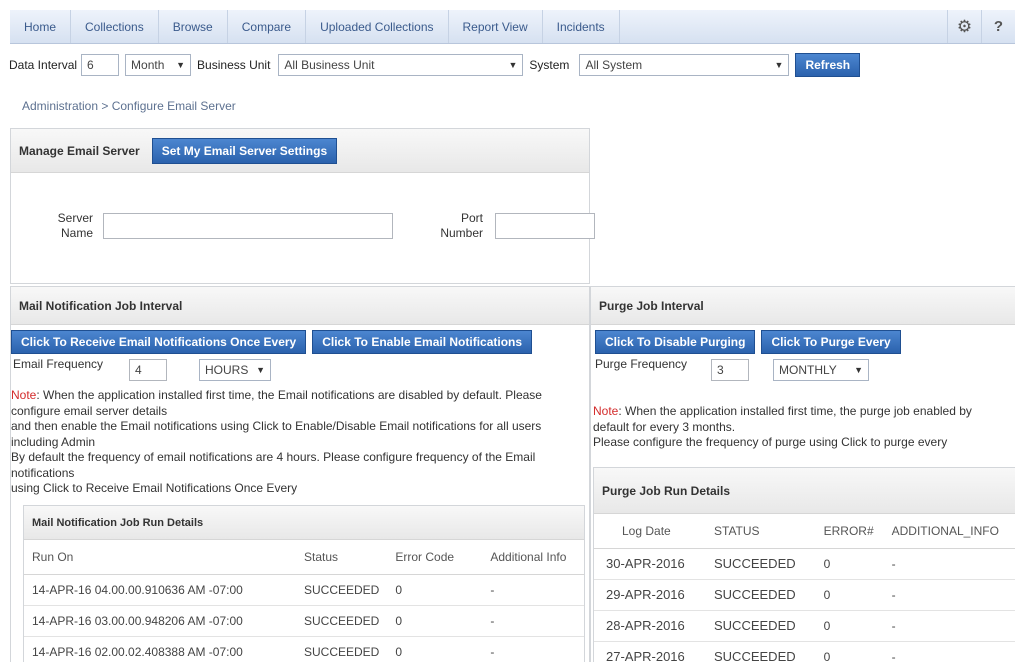 This screenshot has width=1015, height=662. Describe the element at coordinates (377, 26) in the screenshot. I see `nav-uploaded-collections: Uploaded Collections` at that location.